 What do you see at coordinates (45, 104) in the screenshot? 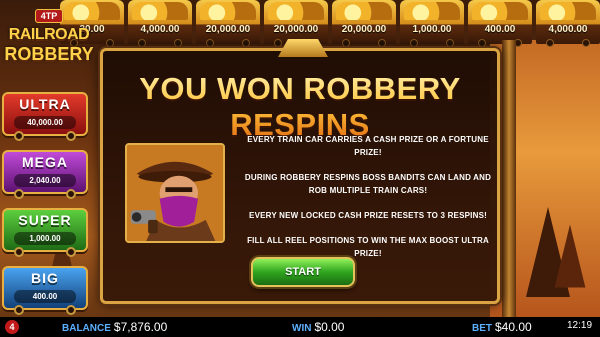
I see `jackpot-name: ULTRA` at bounding box center [45, 104].